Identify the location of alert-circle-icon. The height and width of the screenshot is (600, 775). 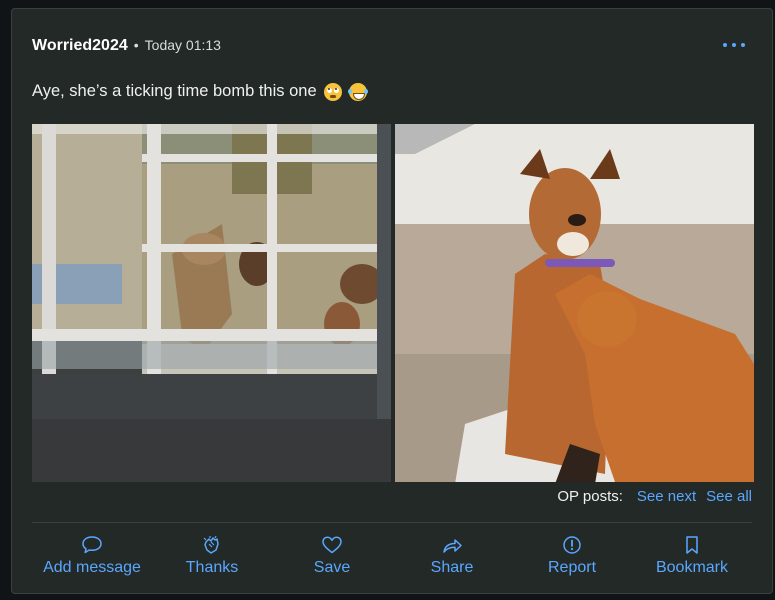
(572, 545).